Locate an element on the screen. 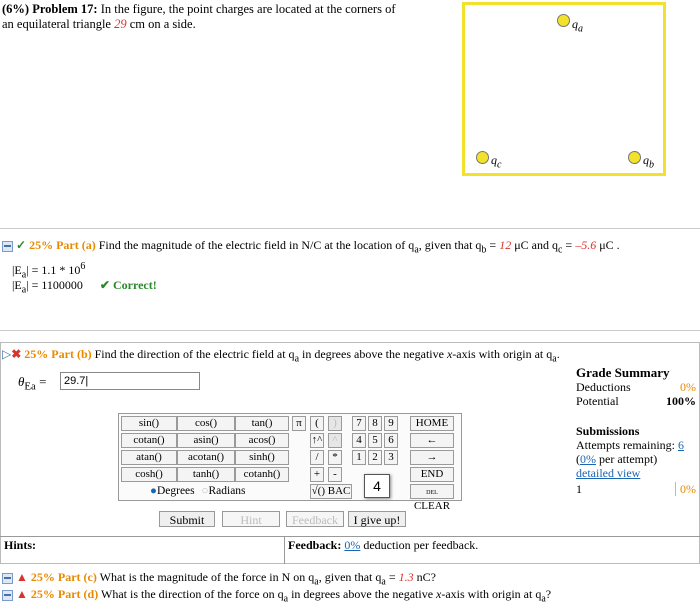  key-asin: asin() is located at coordinates (206, 440).